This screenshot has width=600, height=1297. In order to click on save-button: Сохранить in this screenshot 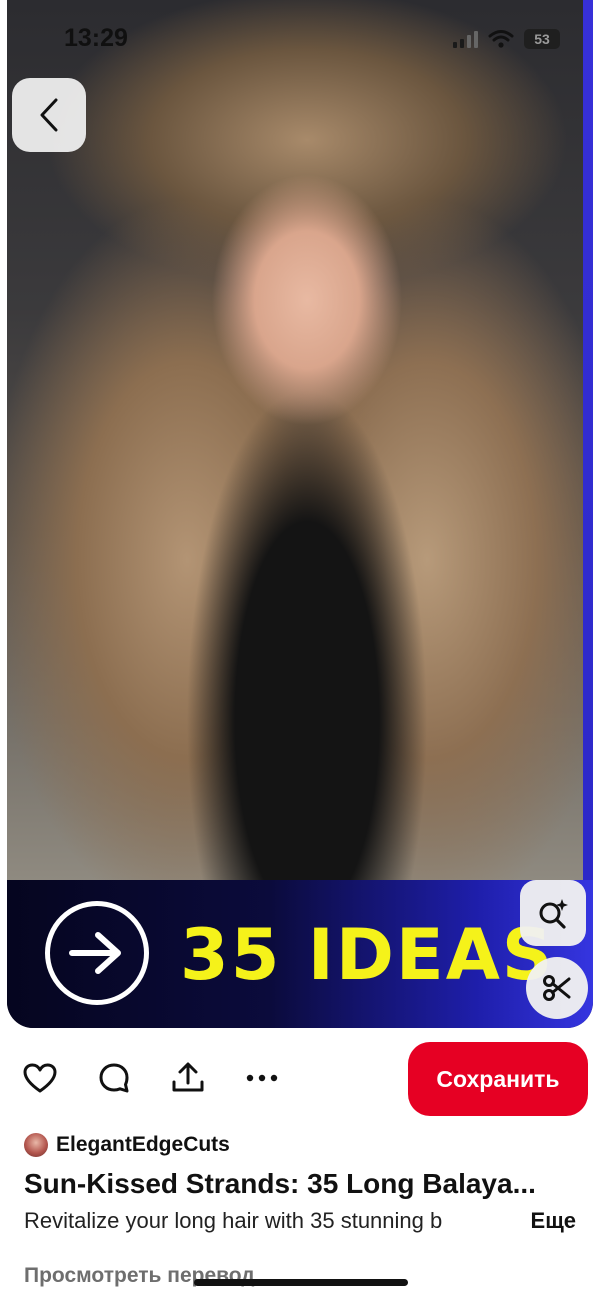, I will do `click(498, 1079)`.